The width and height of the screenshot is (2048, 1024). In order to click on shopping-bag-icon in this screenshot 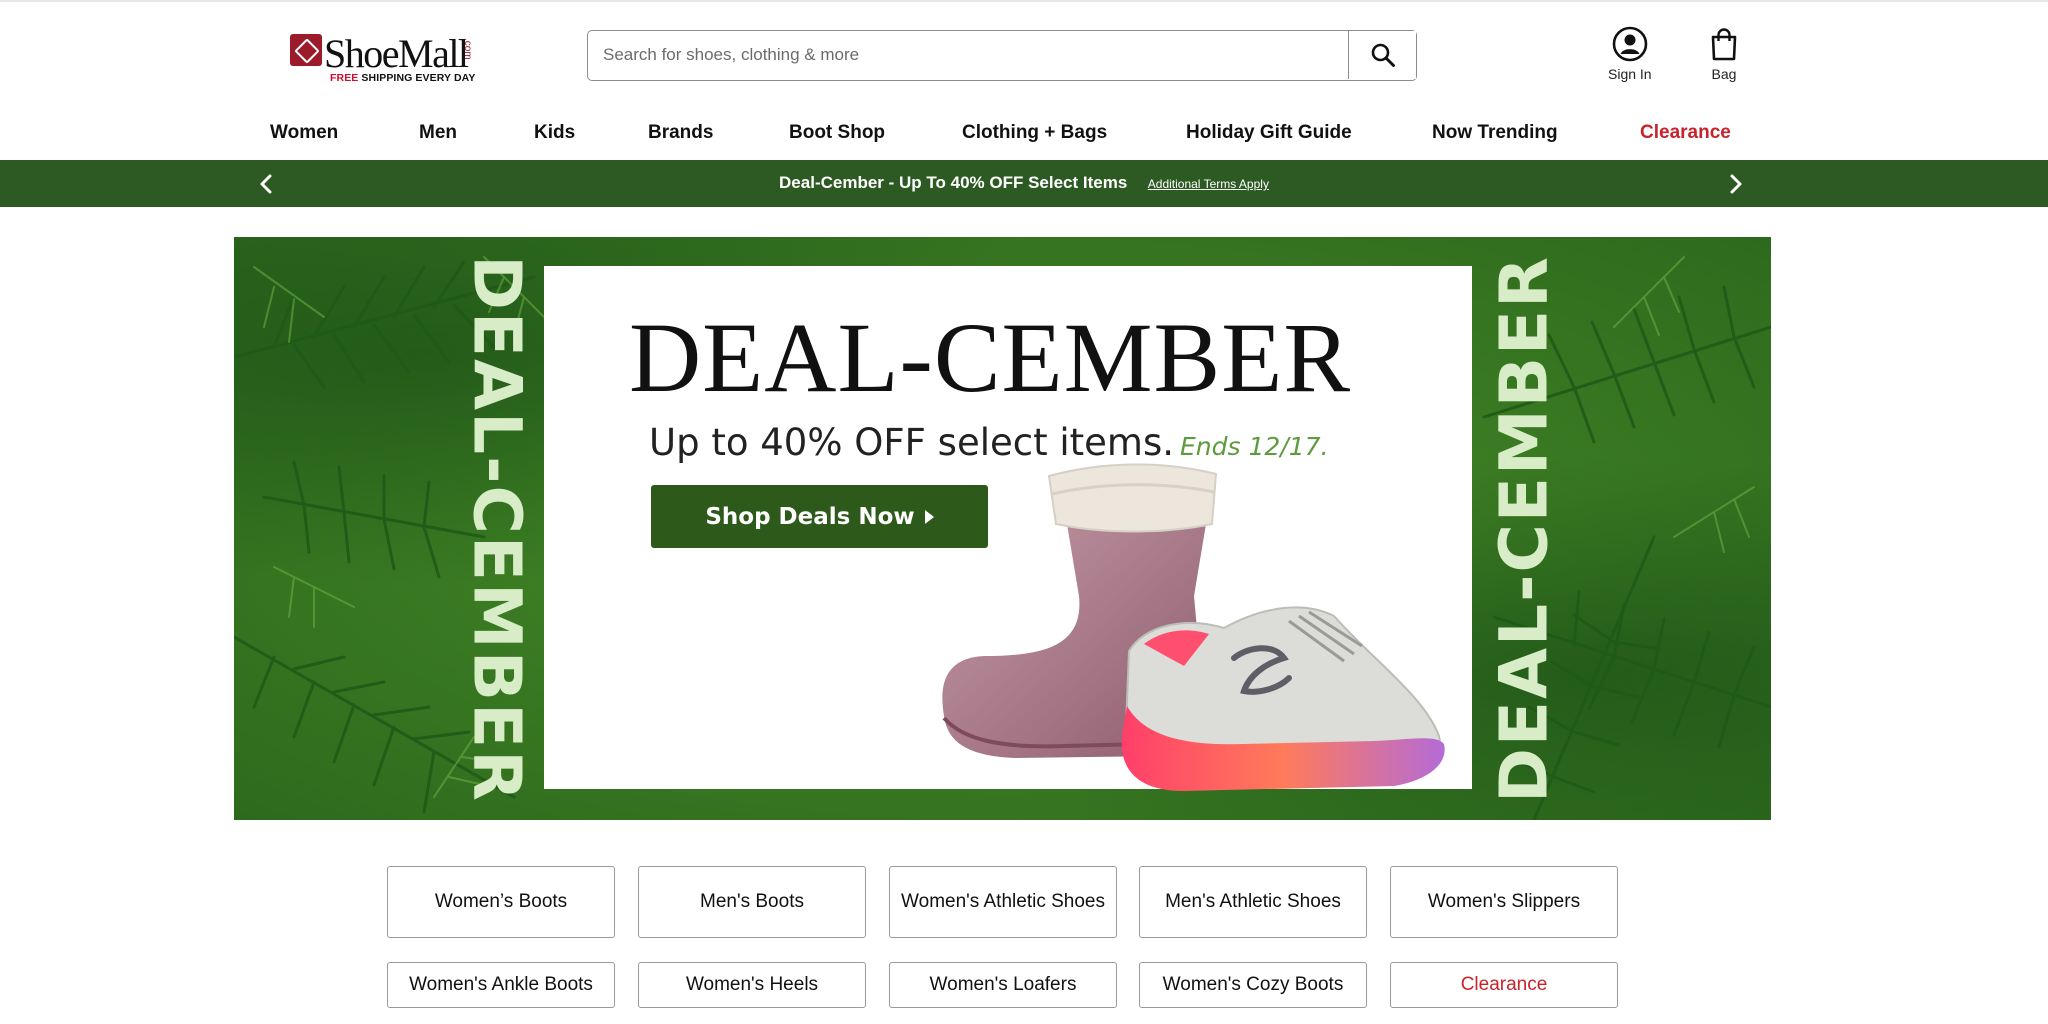, I will do `click(1724, 44)`.